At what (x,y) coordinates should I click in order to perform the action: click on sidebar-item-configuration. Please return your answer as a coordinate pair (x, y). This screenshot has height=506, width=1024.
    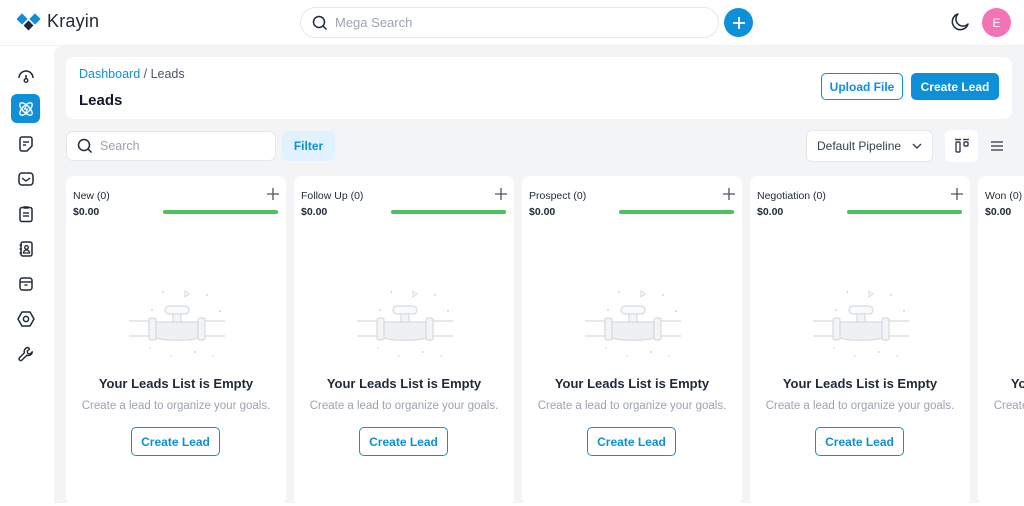
    Looking at the image, I should click on (25, 353).